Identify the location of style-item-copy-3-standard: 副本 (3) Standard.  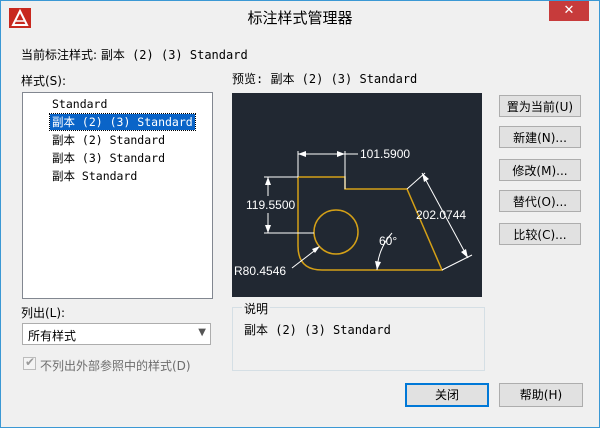
(108, 158).